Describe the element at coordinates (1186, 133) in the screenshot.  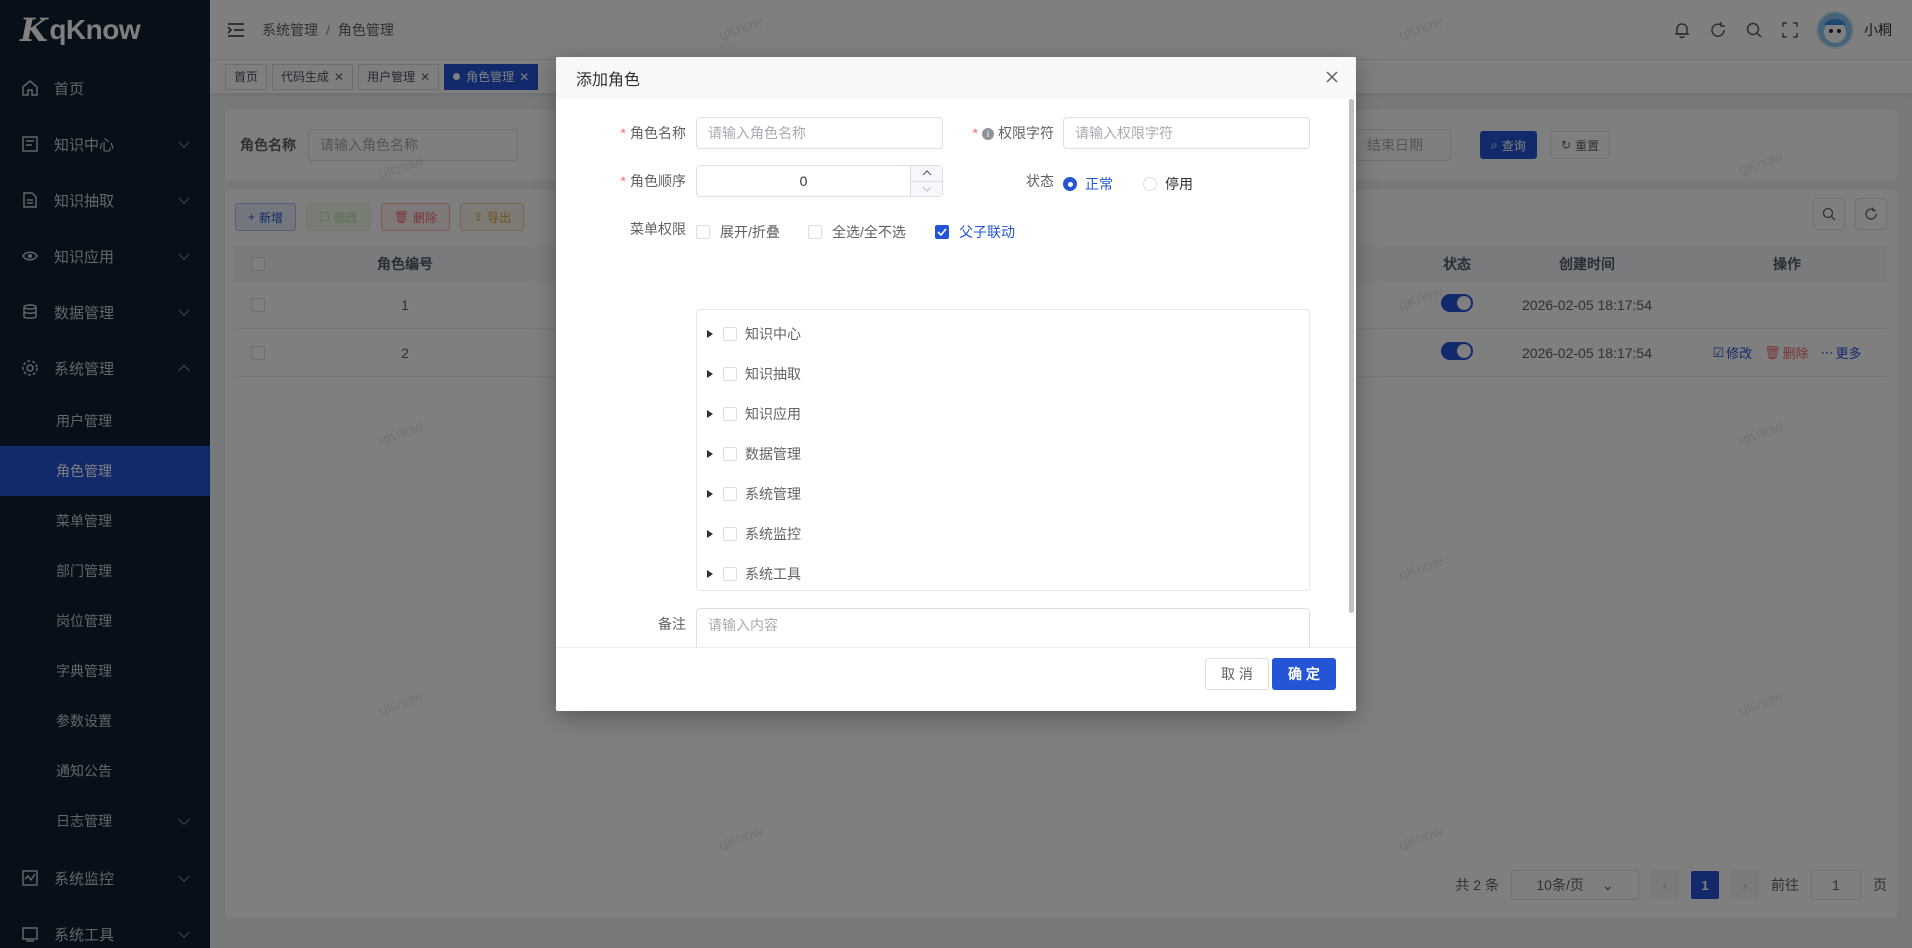
I see `perm-input: 请输入权限字符` at that location.